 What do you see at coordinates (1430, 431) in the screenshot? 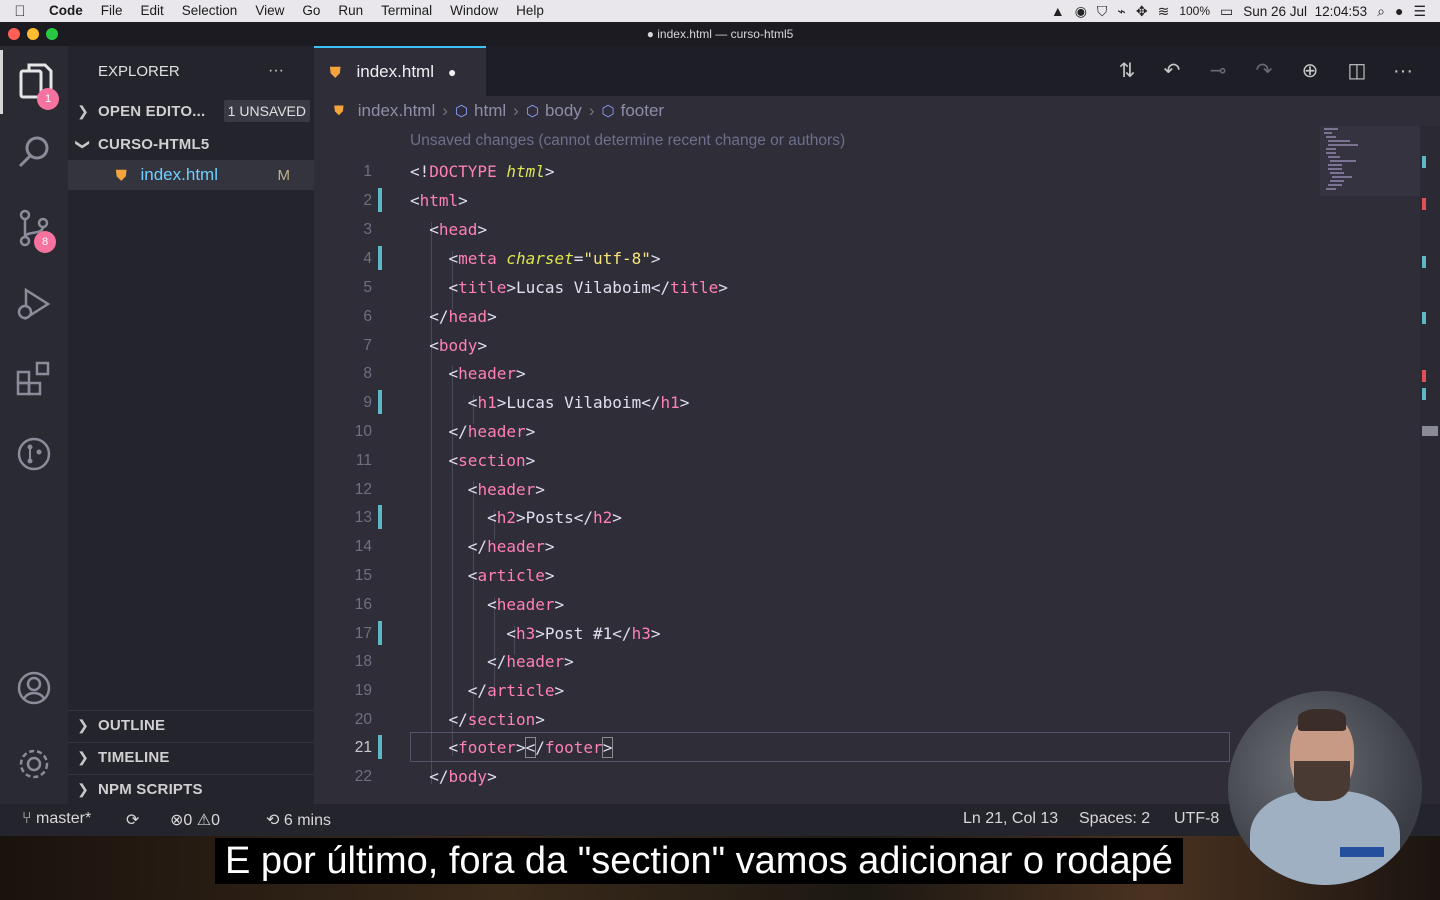
I see `scrollbar-thumb` at bounding box center [1430, 431].